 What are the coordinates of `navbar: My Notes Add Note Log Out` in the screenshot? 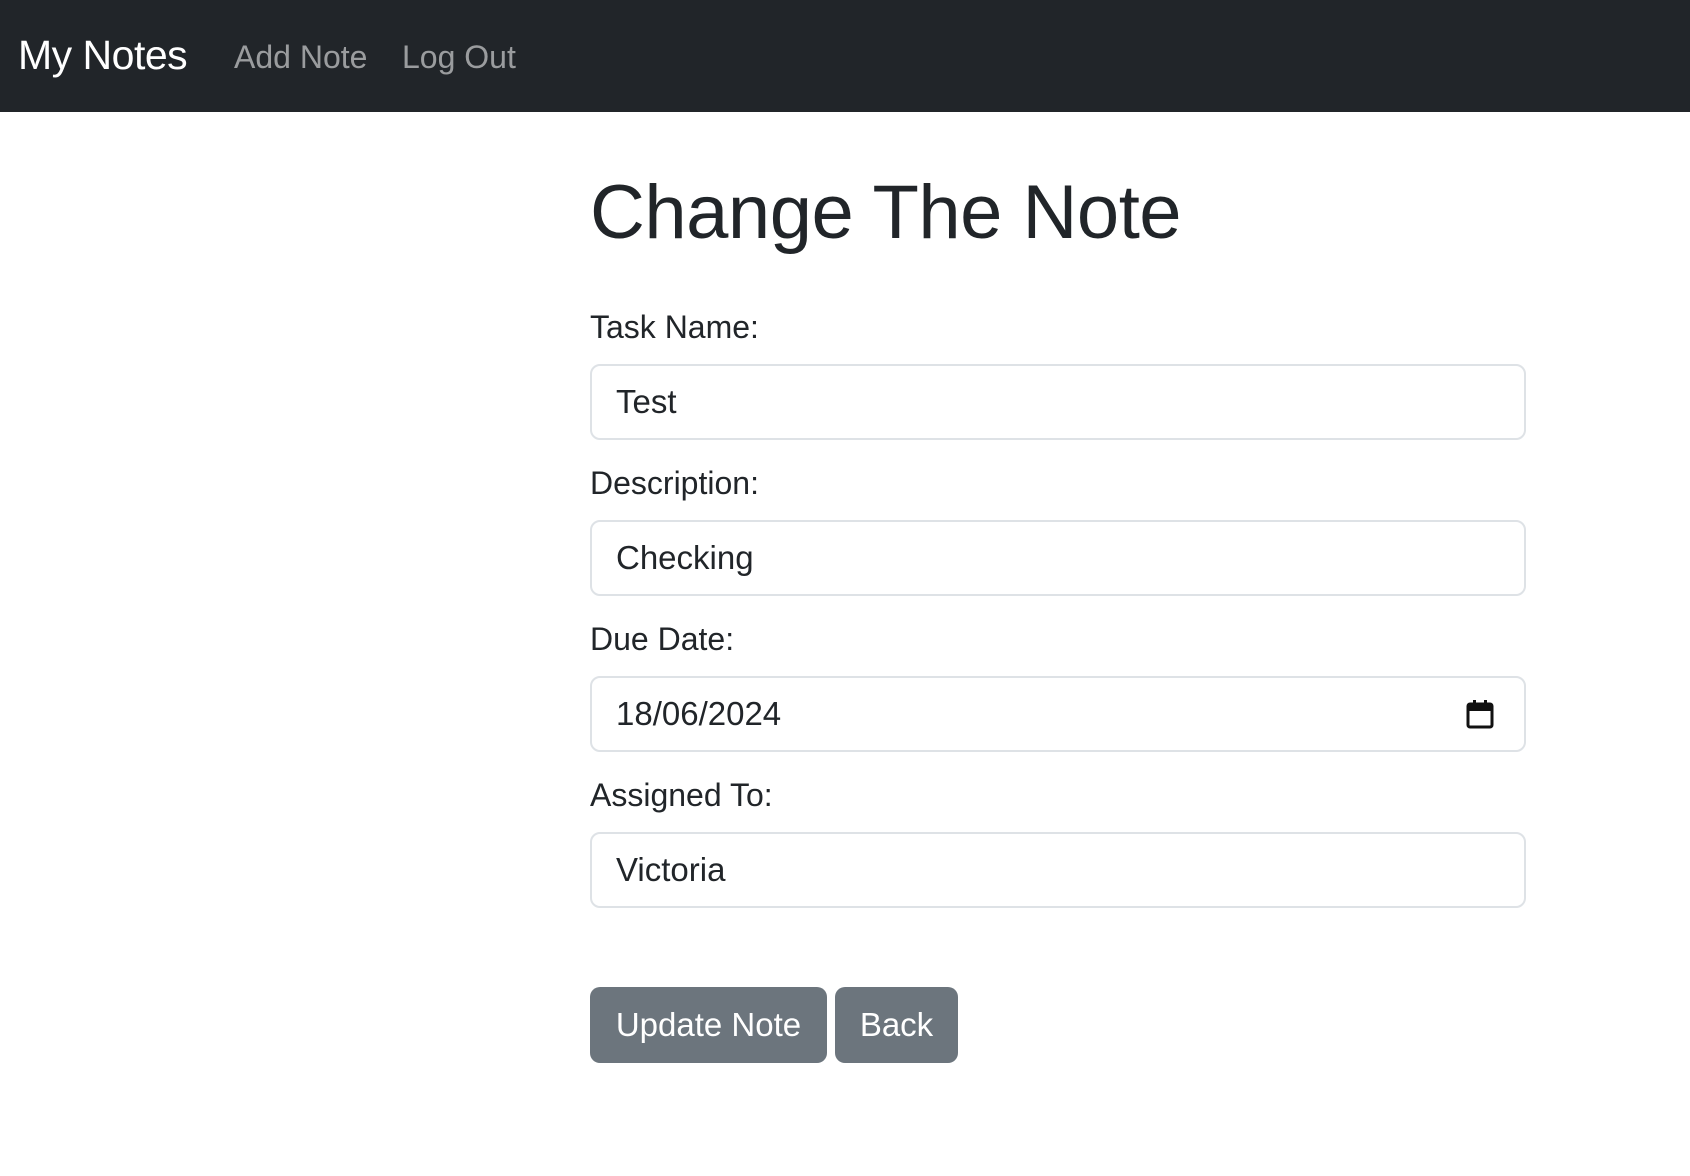 It's located at (845, 56).